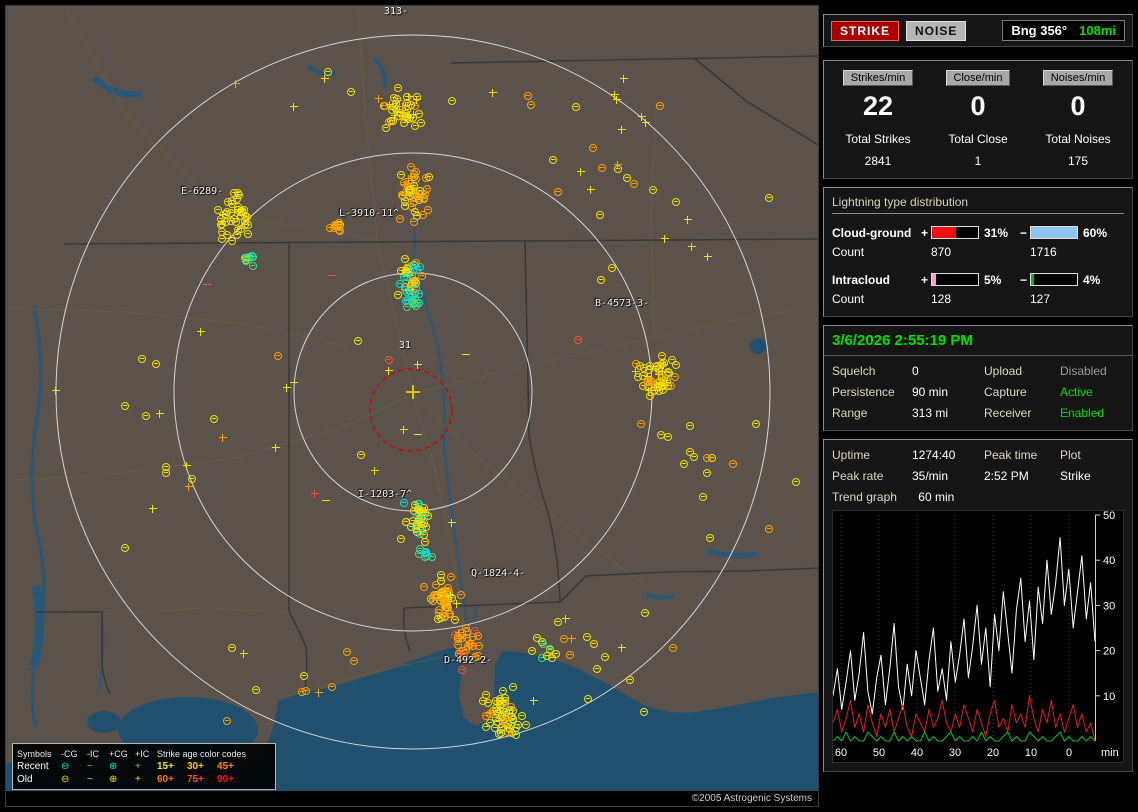 The height and width of the screenshot is (812, 1138). What do you see at coordinates (1054, 232) in the screenshot?
I see `cg-neg-bar` at bounding box center [1054, 232].